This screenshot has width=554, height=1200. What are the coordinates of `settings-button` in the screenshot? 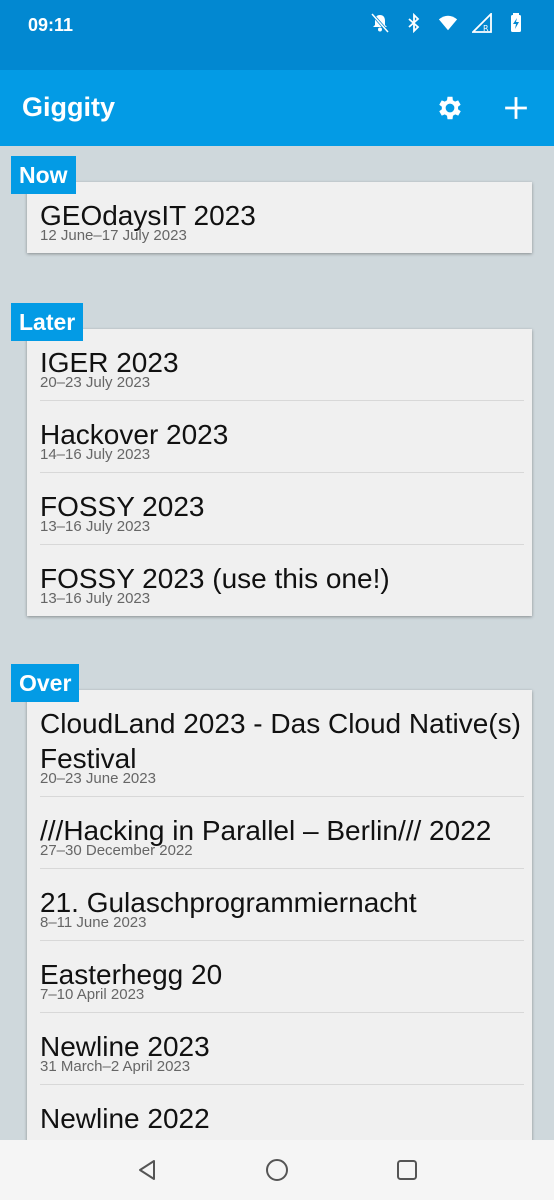 It's located at (450, 108).